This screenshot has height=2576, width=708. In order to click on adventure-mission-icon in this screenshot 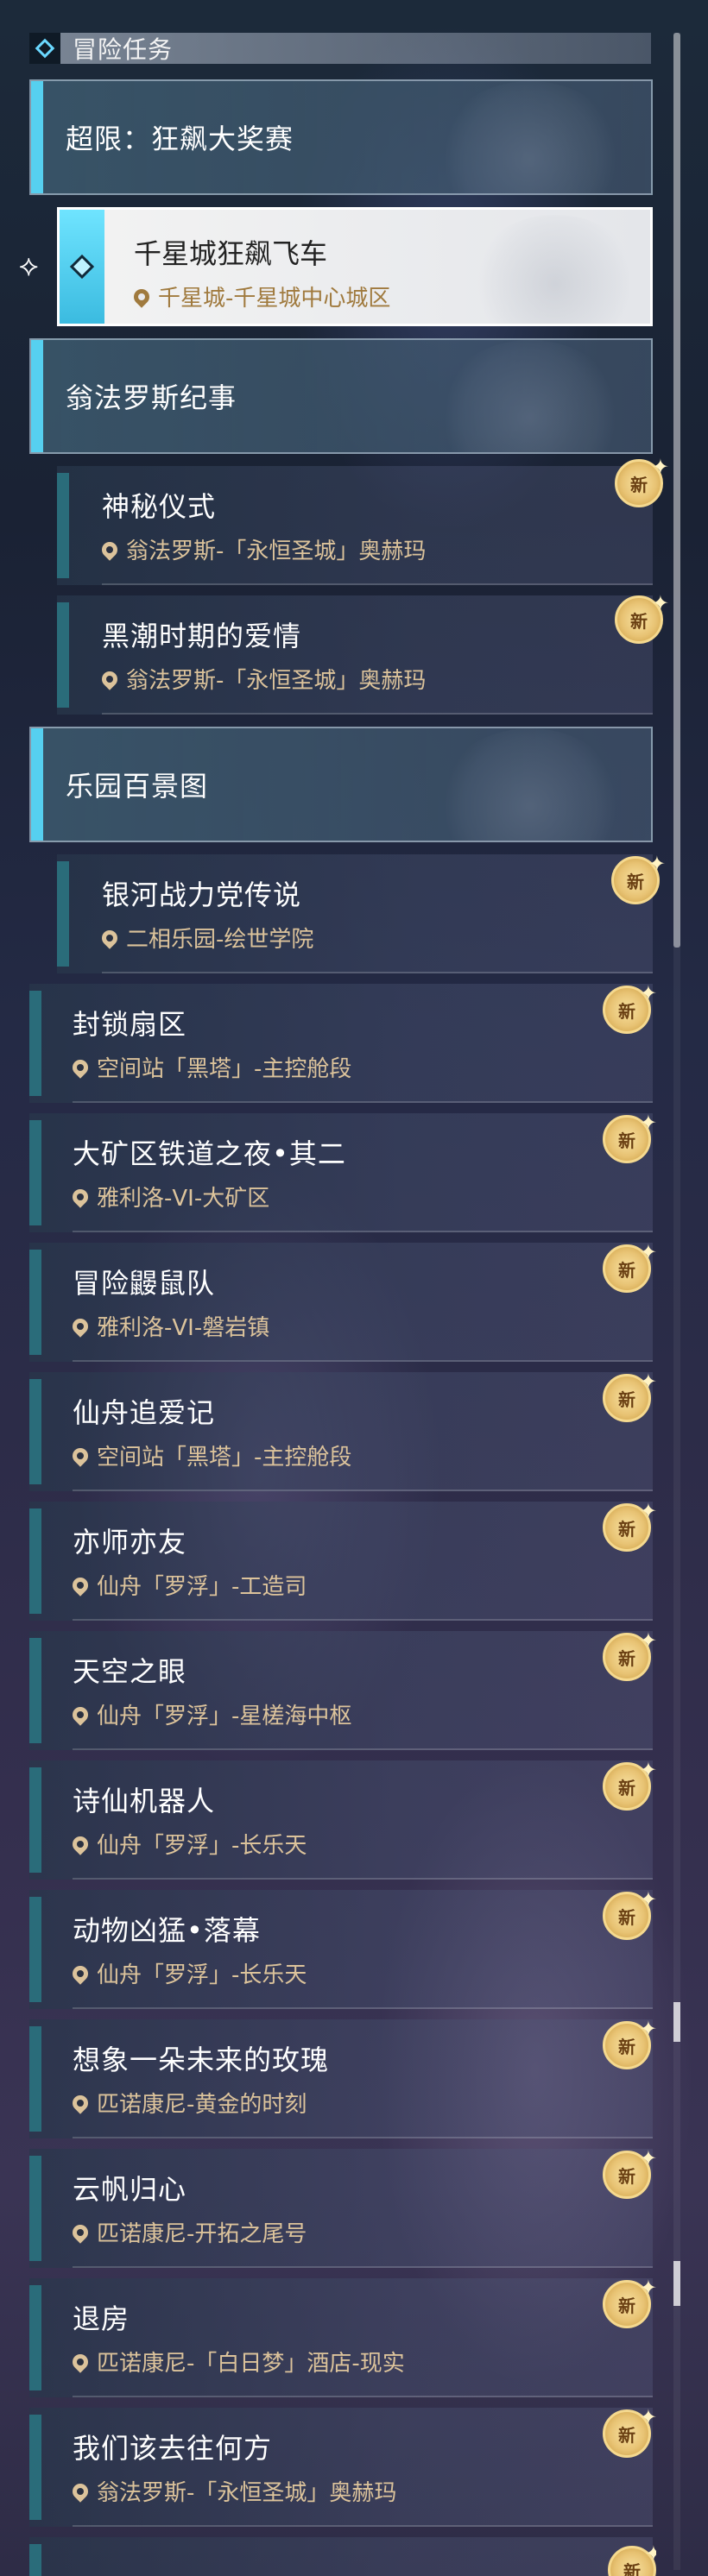, I will do `click(44, 48)`.